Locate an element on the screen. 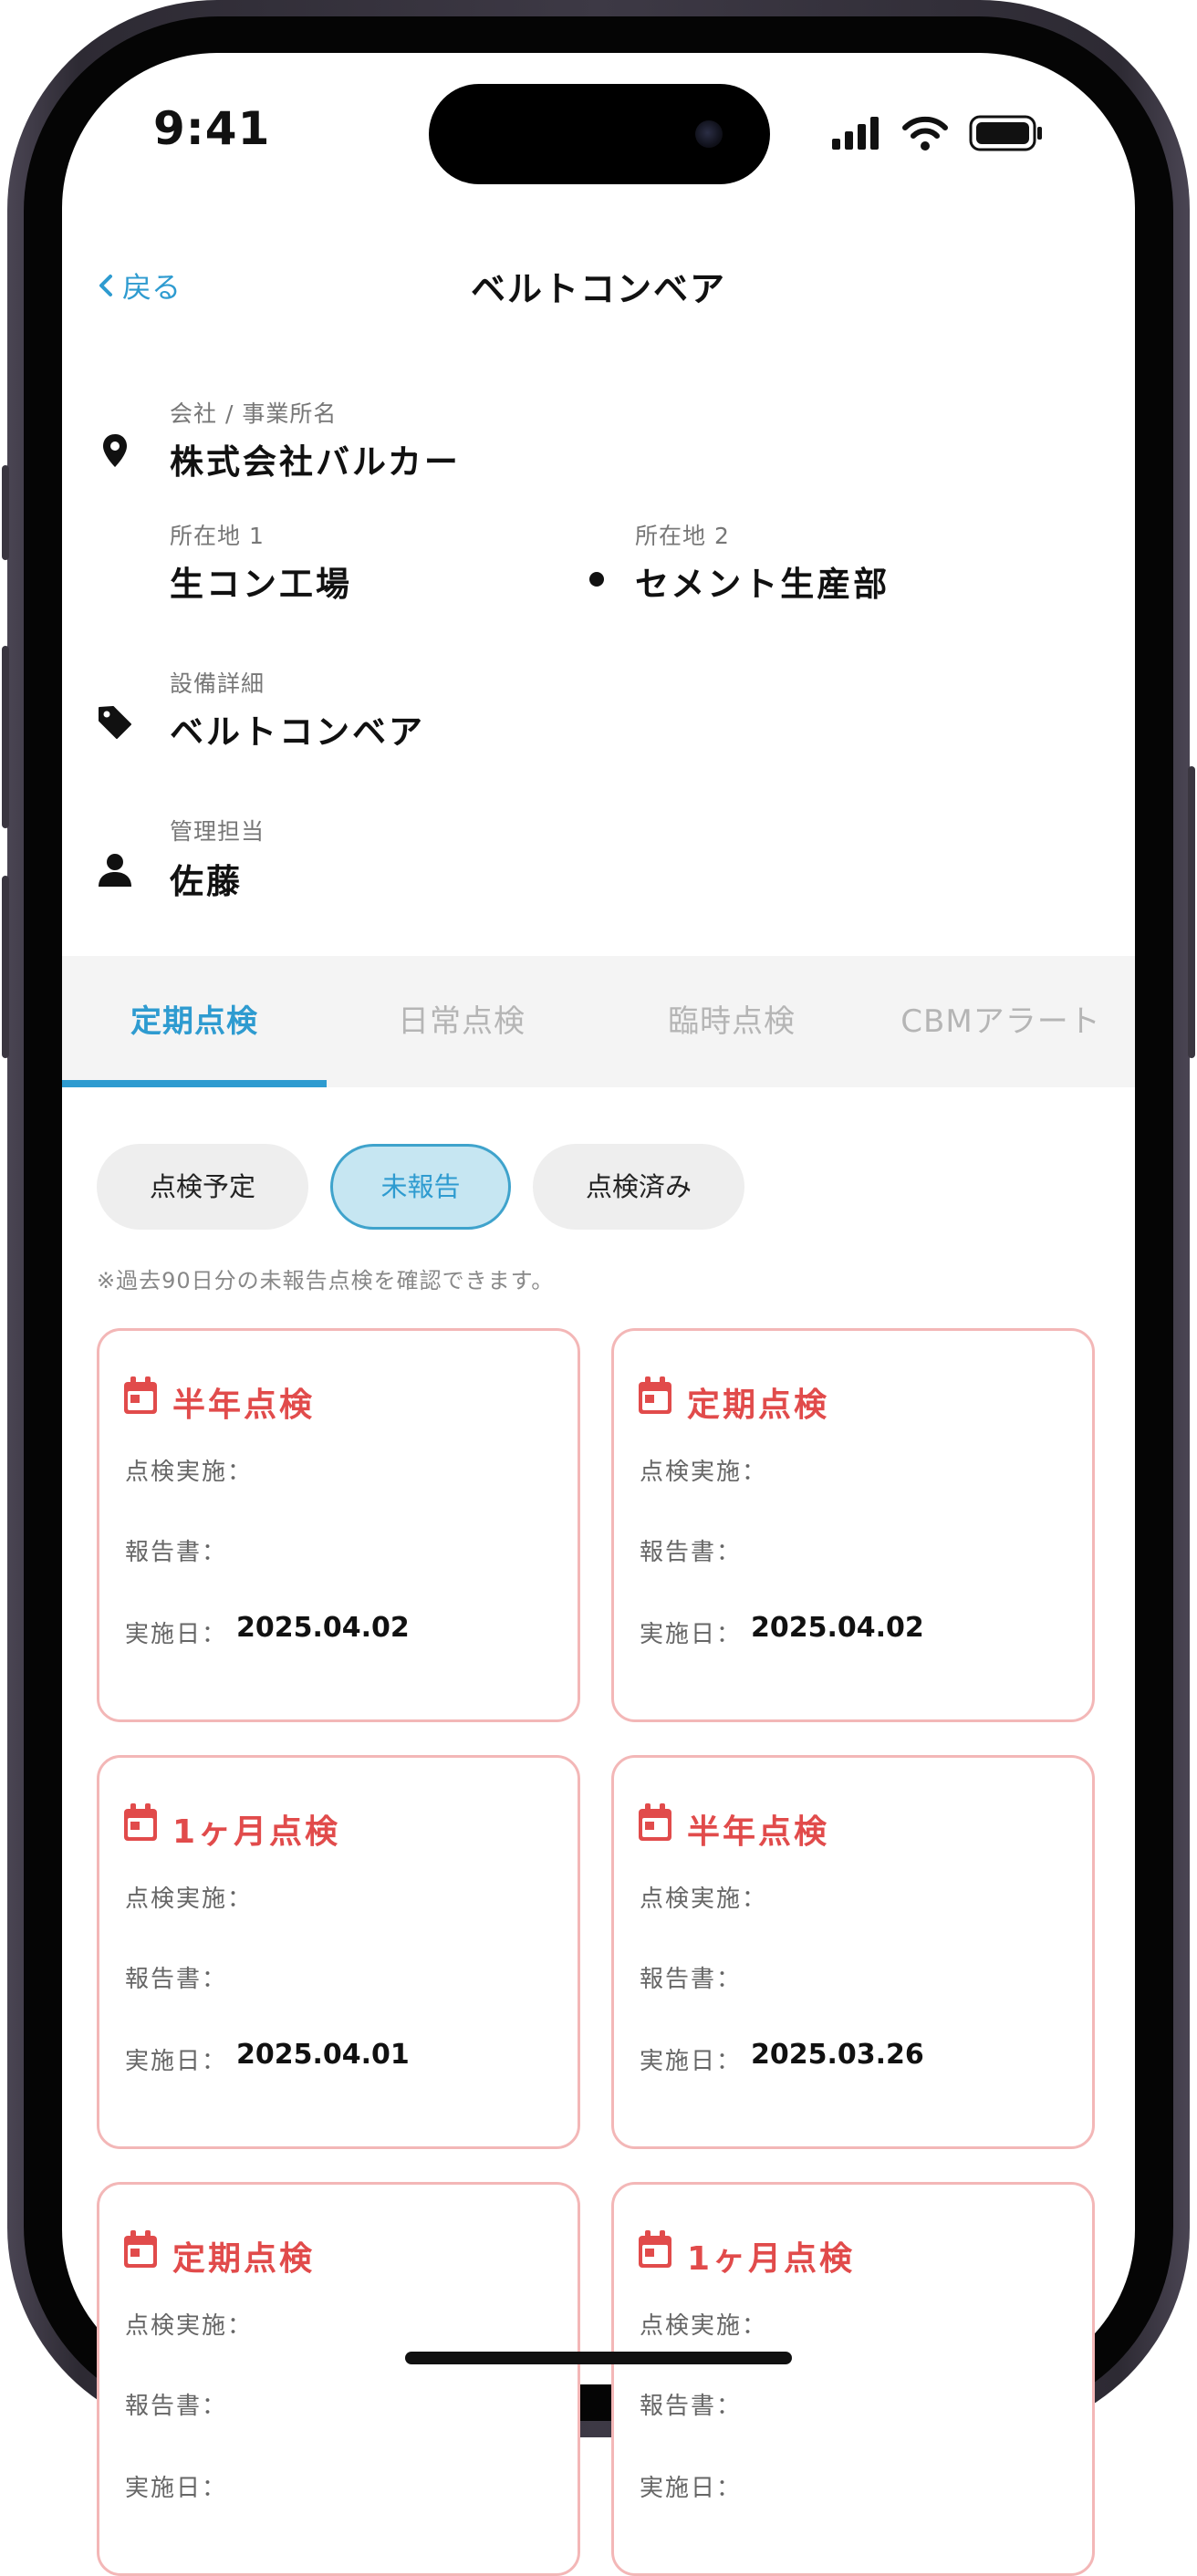  manager-value: 佐藤 is located at coordinates (206, 881).